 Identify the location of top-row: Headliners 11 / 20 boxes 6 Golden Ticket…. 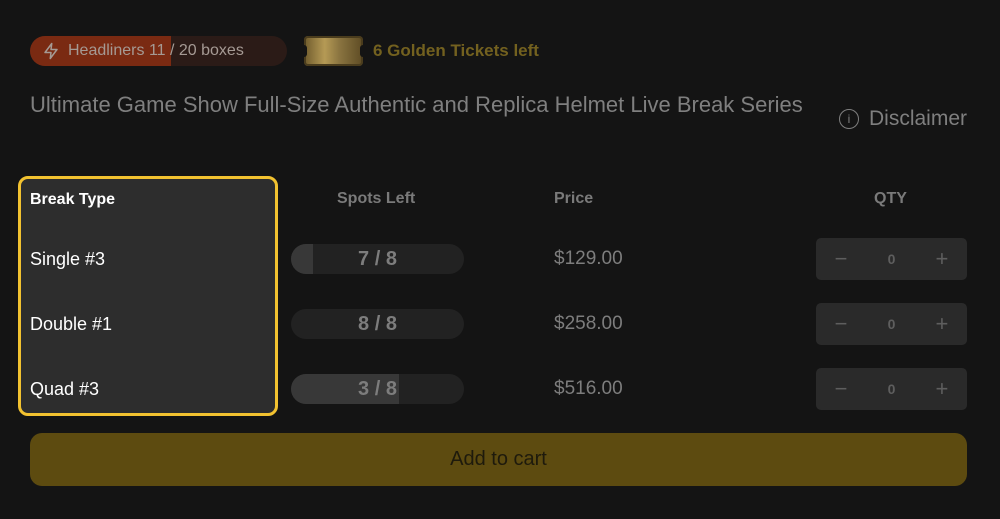
(284, 51).